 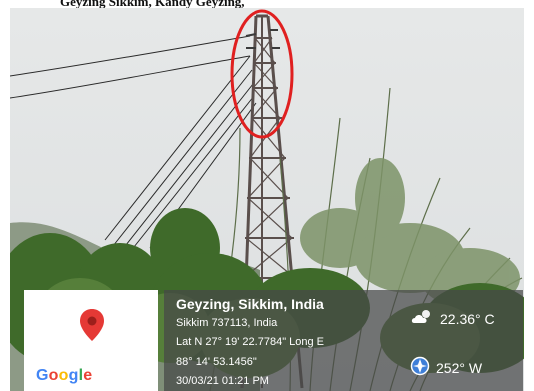 I want to click on partly-cloudy-icon, so click(x=422, y=318).